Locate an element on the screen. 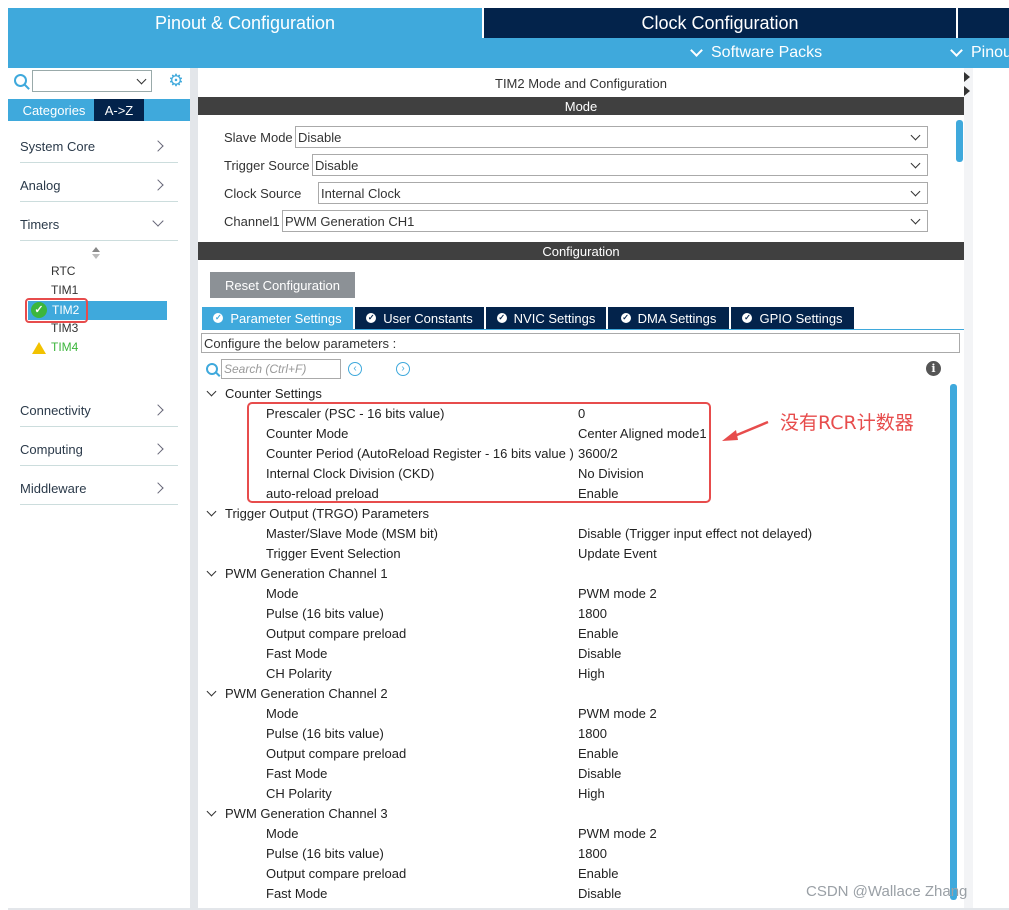  sidebar-item-label: Analog is located at coordinates (40, 185).